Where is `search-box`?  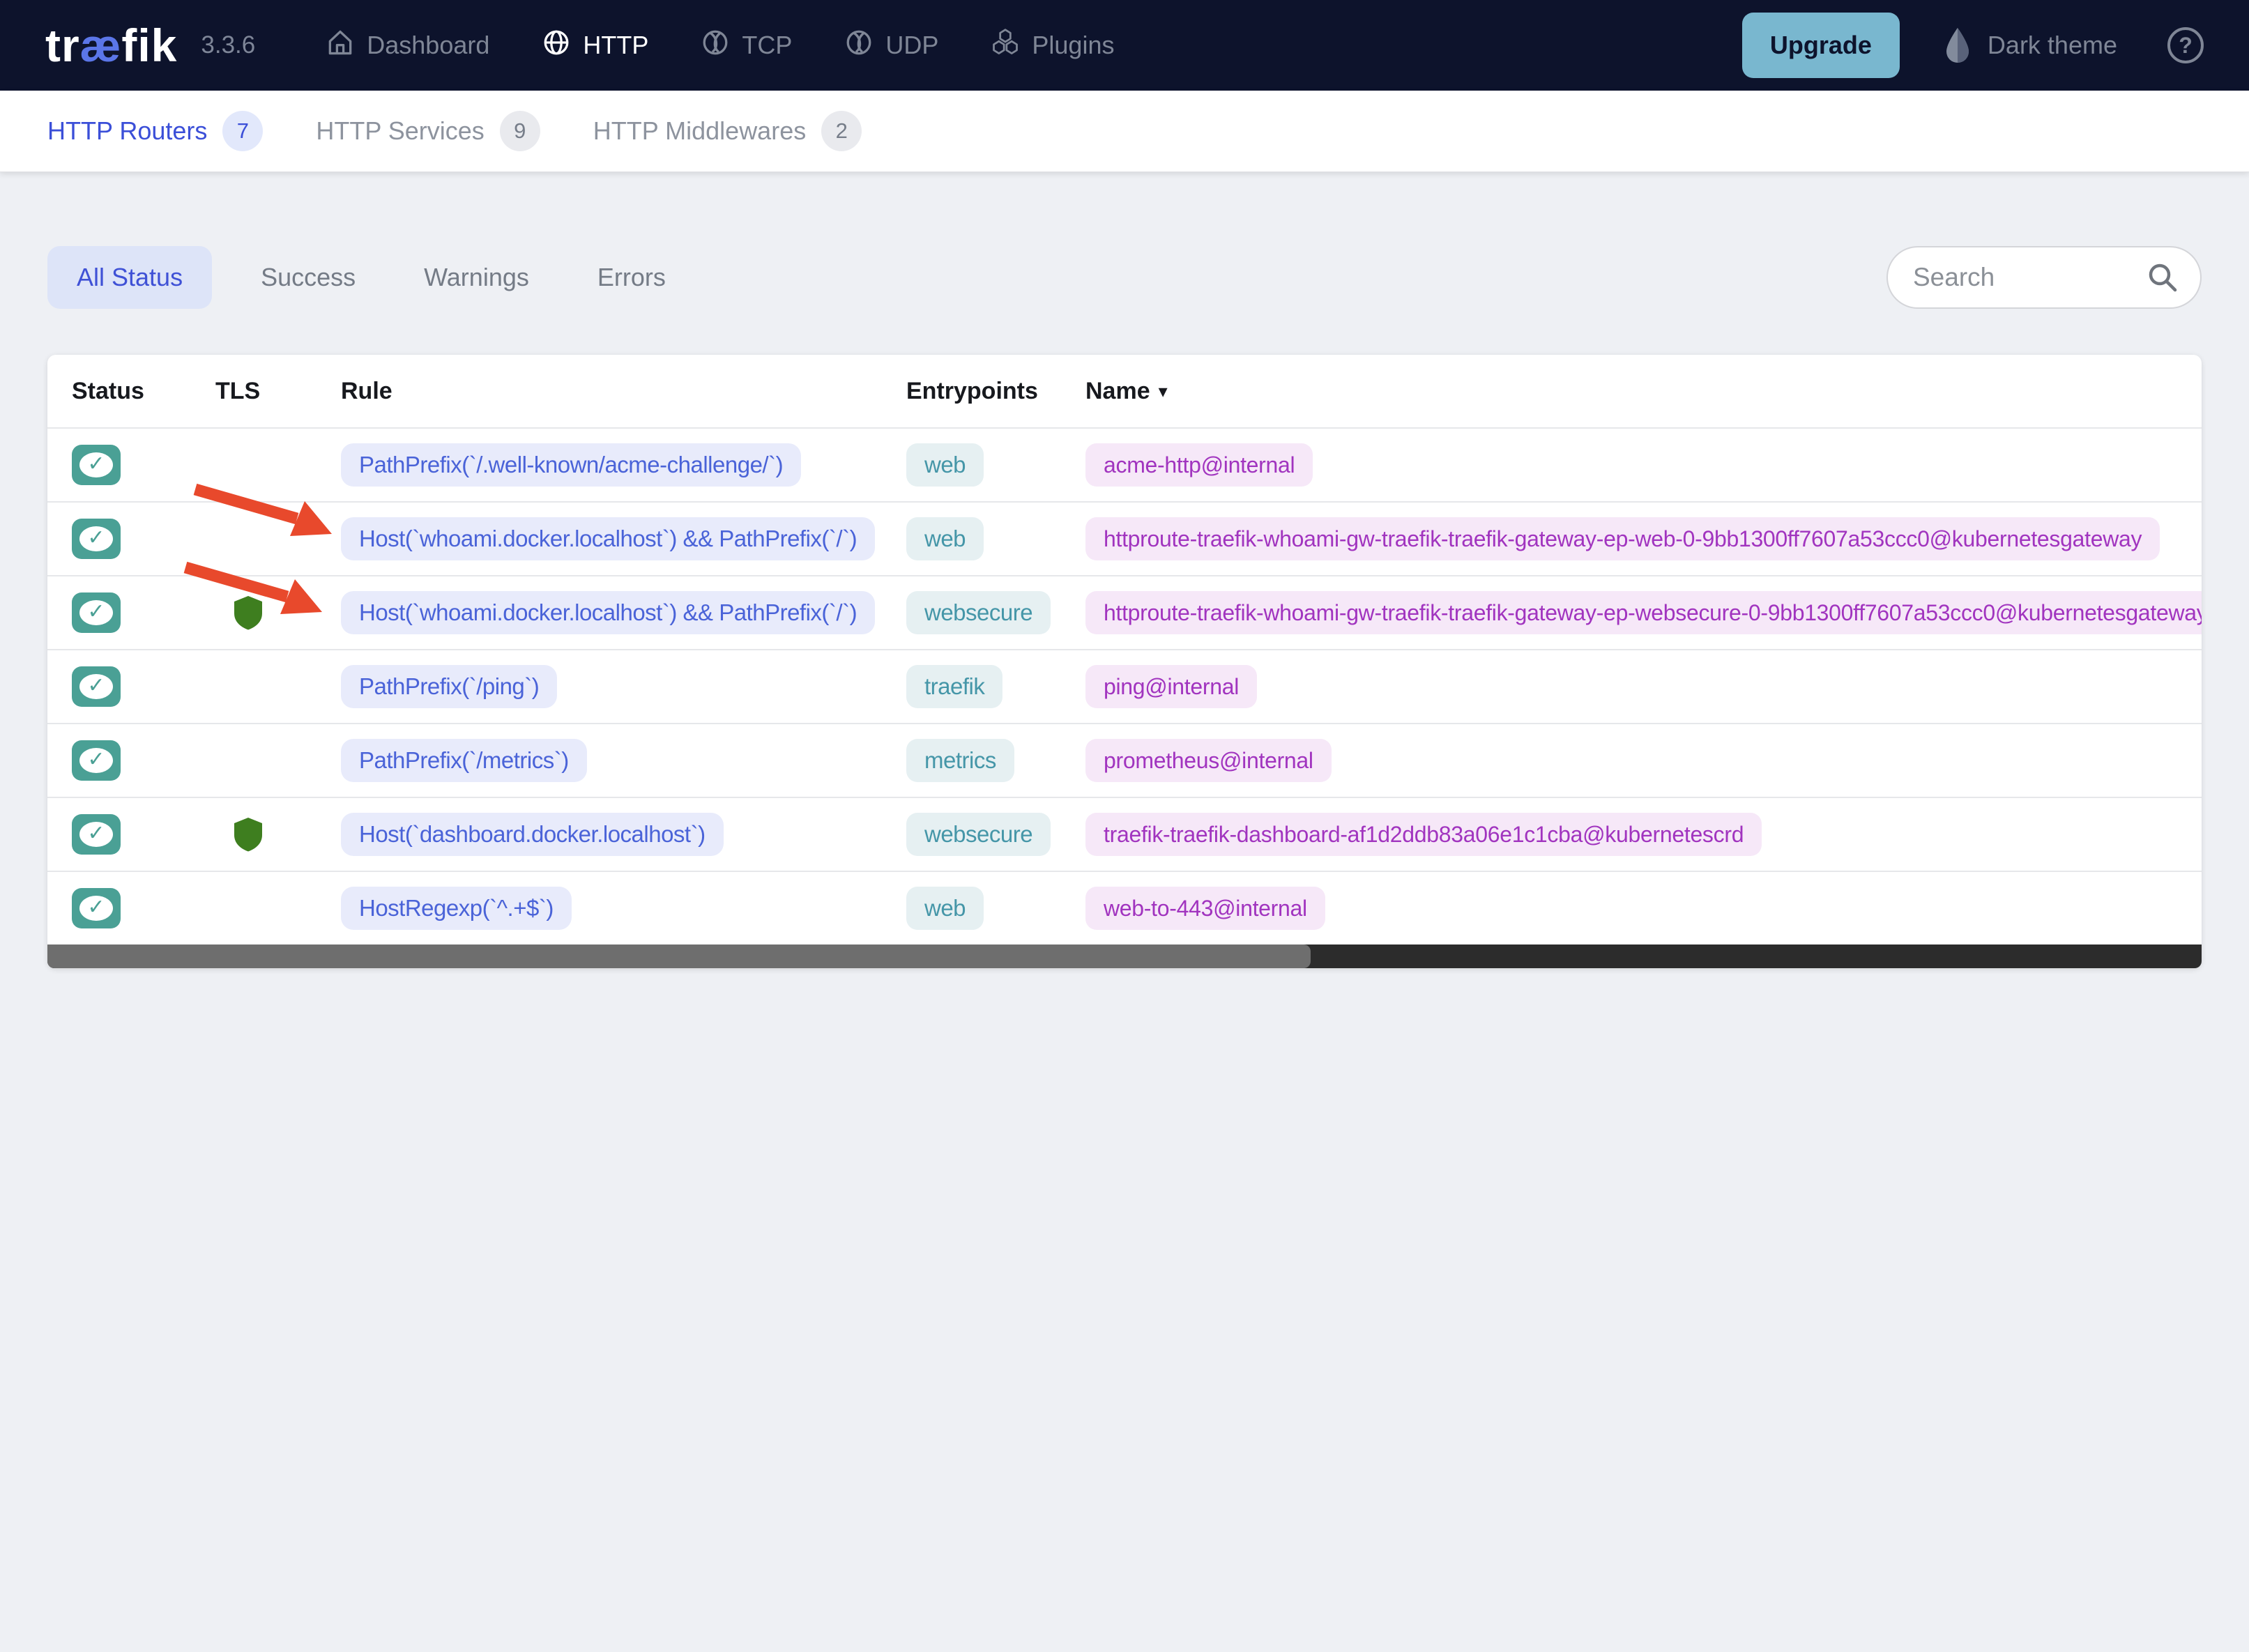
search-box is located at coordinates (2044, 277).